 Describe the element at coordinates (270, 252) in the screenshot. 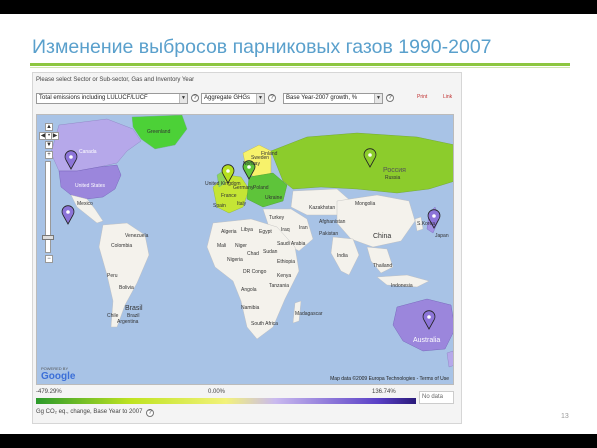

I see `label-sudan: Sudan` at that location.